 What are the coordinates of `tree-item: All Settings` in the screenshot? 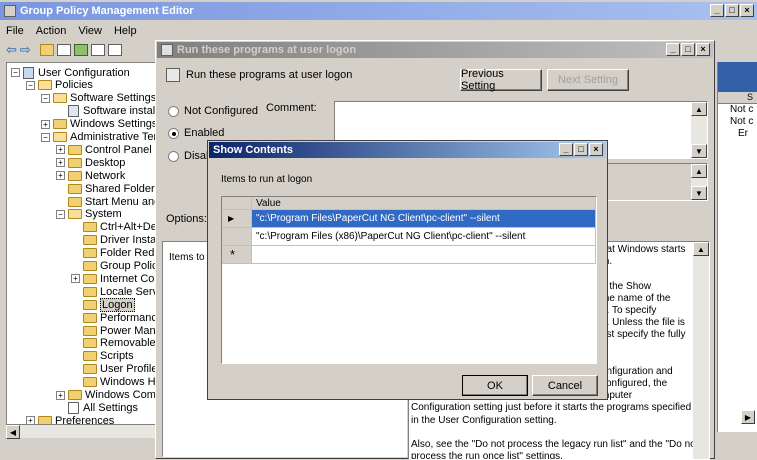 It's located at (97, 407).